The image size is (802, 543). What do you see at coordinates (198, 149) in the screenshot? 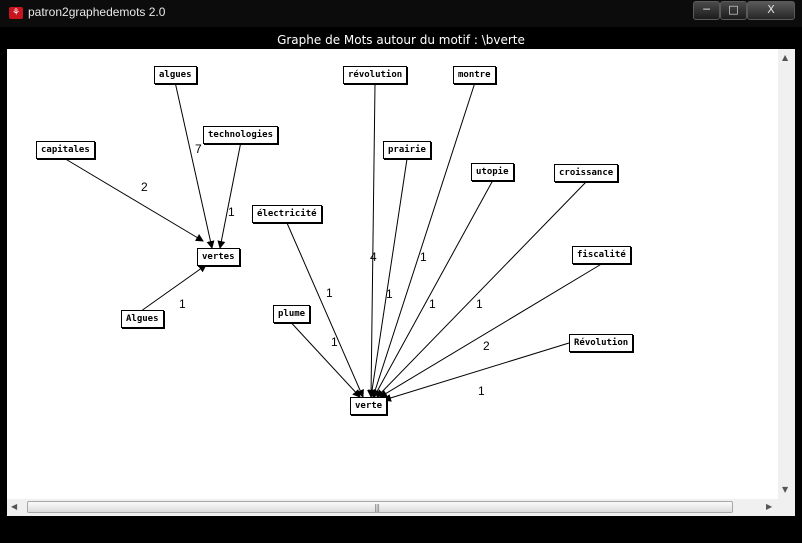
I see `edge-weight-label: 7` at bounding box center [198, 149].